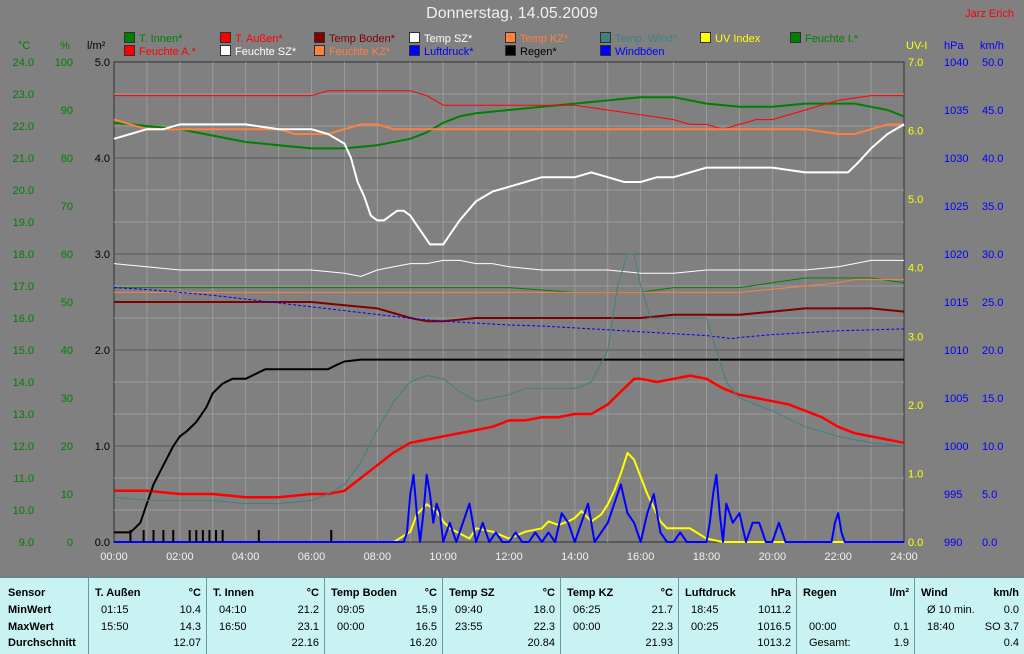 Image resolution: width=1024 pixels, height=654 pixels. What do you see at coordinates (351, 610) in the screenshot?
I see `summary-min-time: 09:05` at bounding box center [351, 610].